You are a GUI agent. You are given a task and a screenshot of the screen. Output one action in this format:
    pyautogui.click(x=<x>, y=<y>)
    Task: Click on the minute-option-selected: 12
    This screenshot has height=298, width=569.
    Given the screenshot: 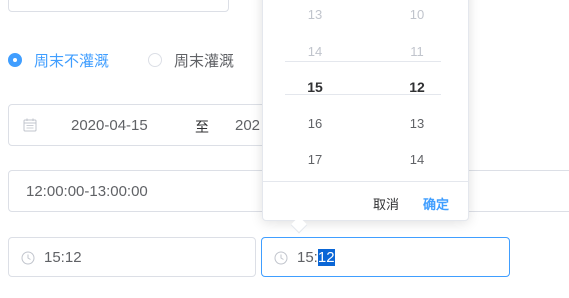 What is the action you would take?
    pyautogui.click(x=417, y=87)
    